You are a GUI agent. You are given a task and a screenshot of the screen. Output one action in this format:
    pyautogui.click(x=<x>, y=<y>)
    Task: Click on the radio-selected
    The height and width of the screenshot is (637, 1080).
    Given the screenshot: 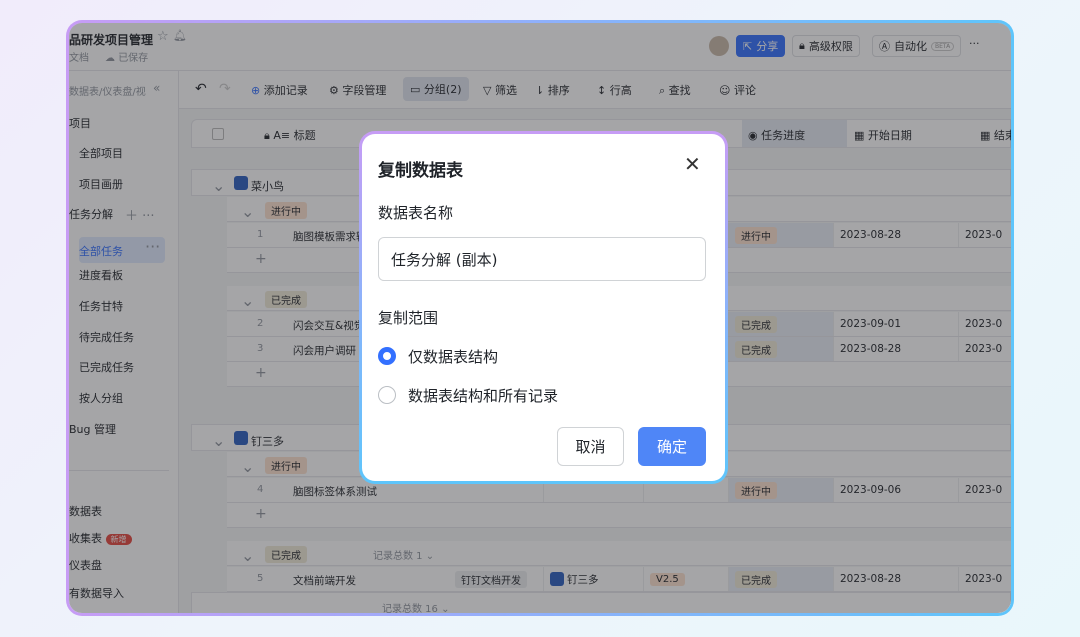 What is the action you would take?
    pyautogui.click(x=387, y=356)
    